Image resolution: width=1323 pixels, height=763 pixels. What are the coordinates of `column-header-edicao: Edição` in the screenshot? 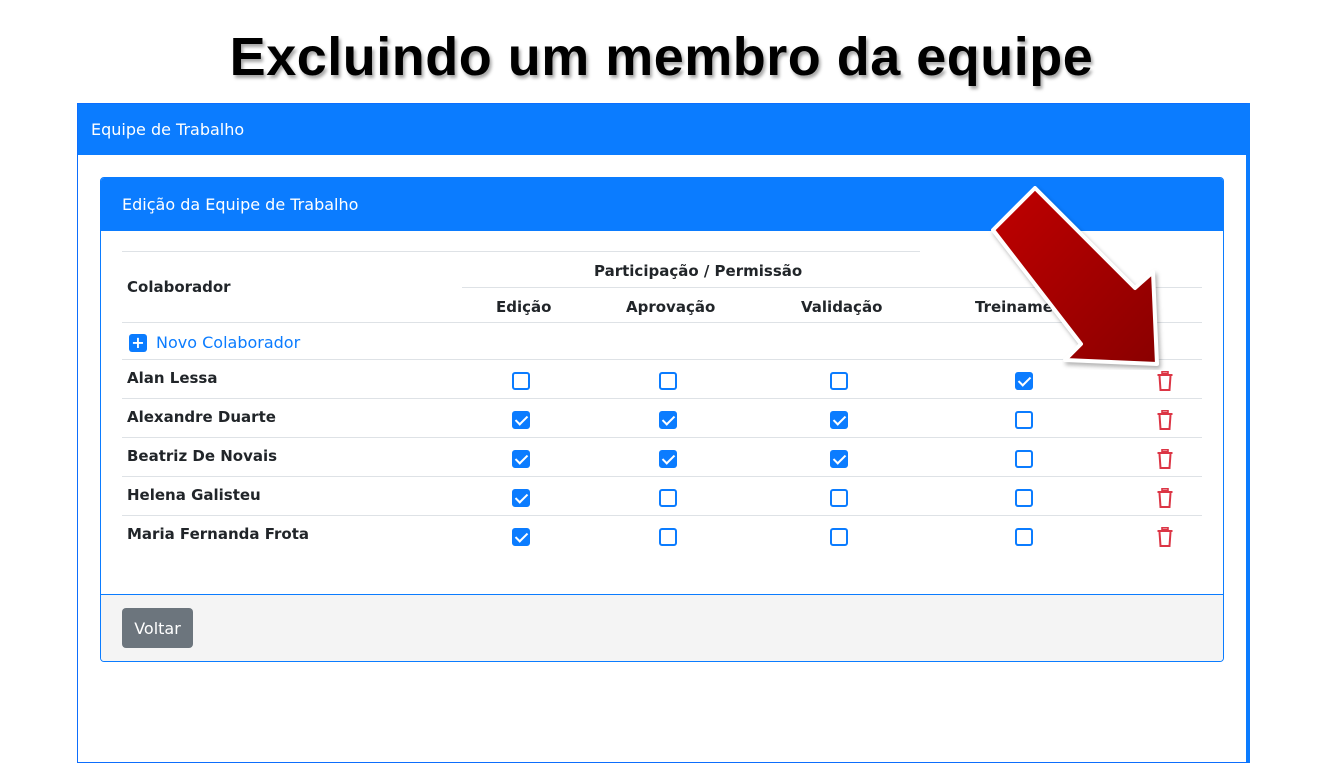 It's located at (524, 307).